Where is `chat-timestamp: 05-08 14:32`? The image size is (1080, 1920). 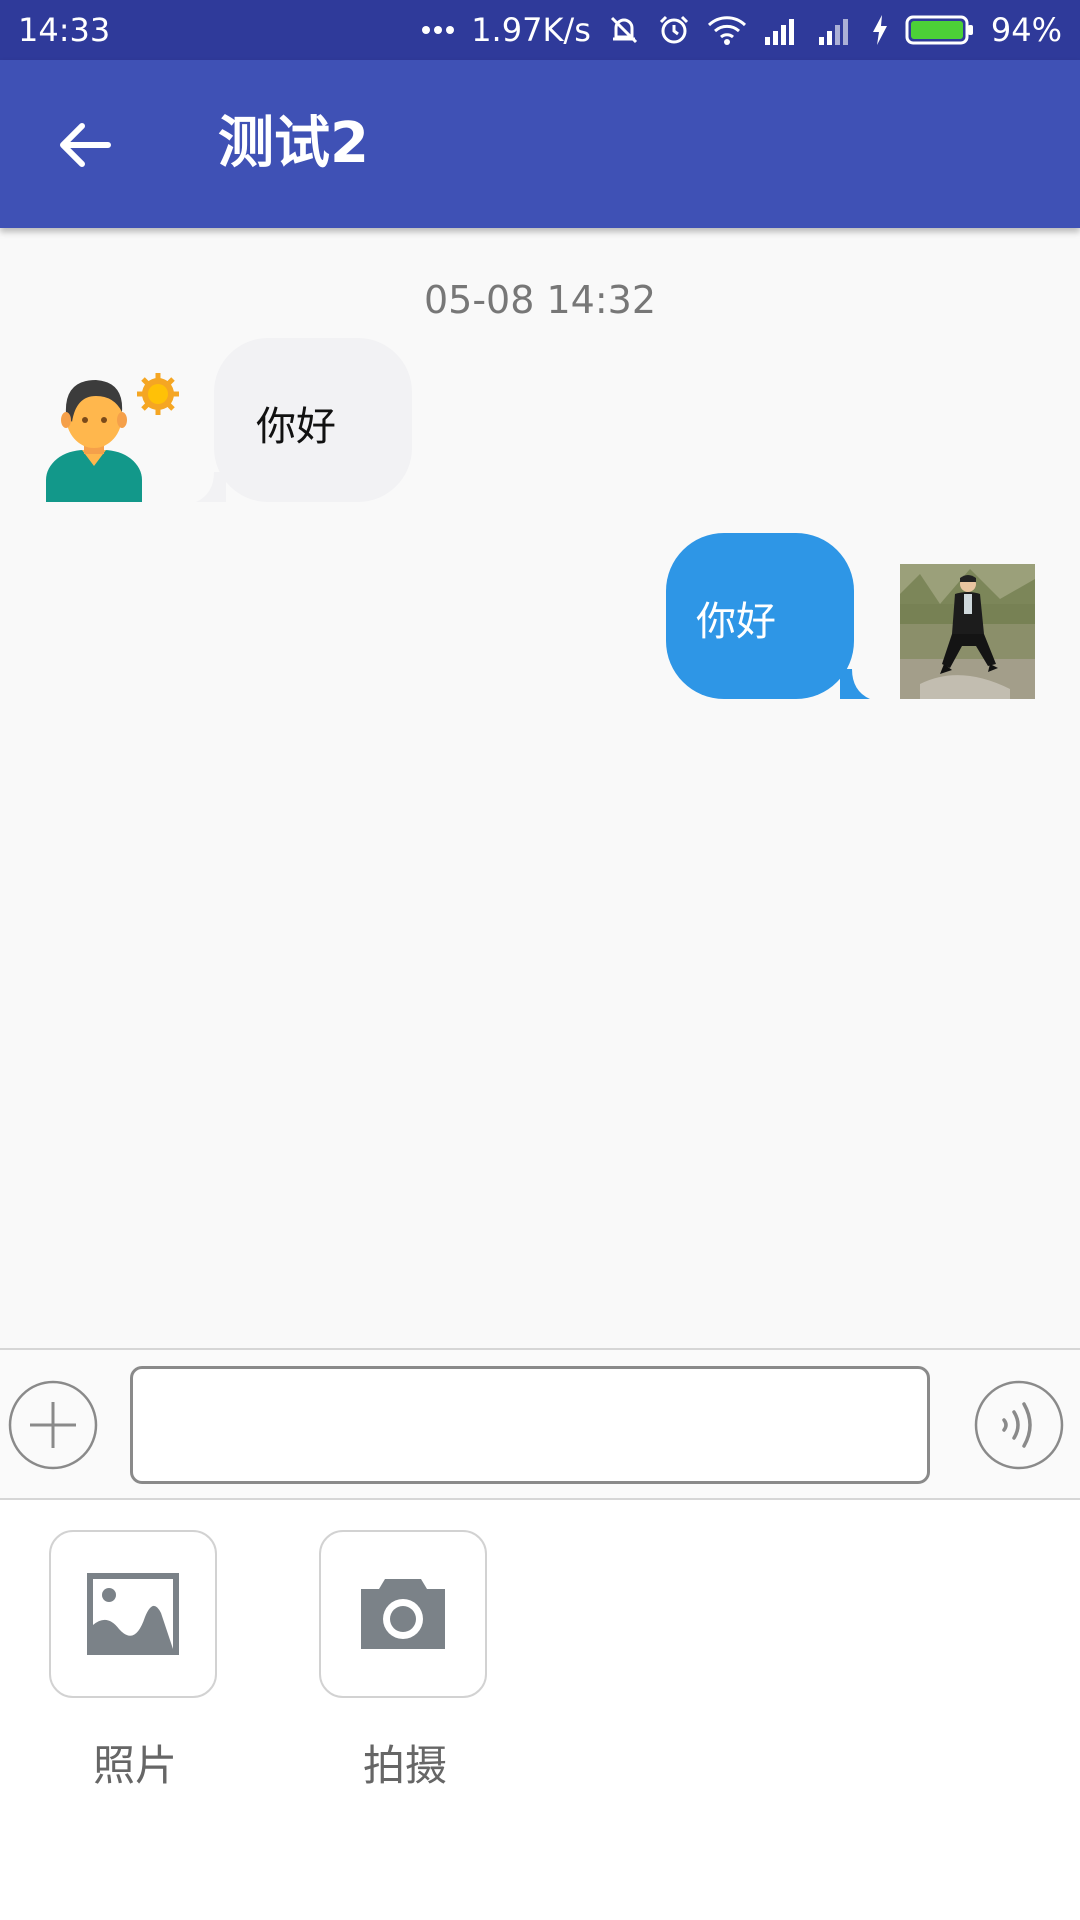
chat-timestamp: 05-08 14:32 is located at coordinates (539, 300).